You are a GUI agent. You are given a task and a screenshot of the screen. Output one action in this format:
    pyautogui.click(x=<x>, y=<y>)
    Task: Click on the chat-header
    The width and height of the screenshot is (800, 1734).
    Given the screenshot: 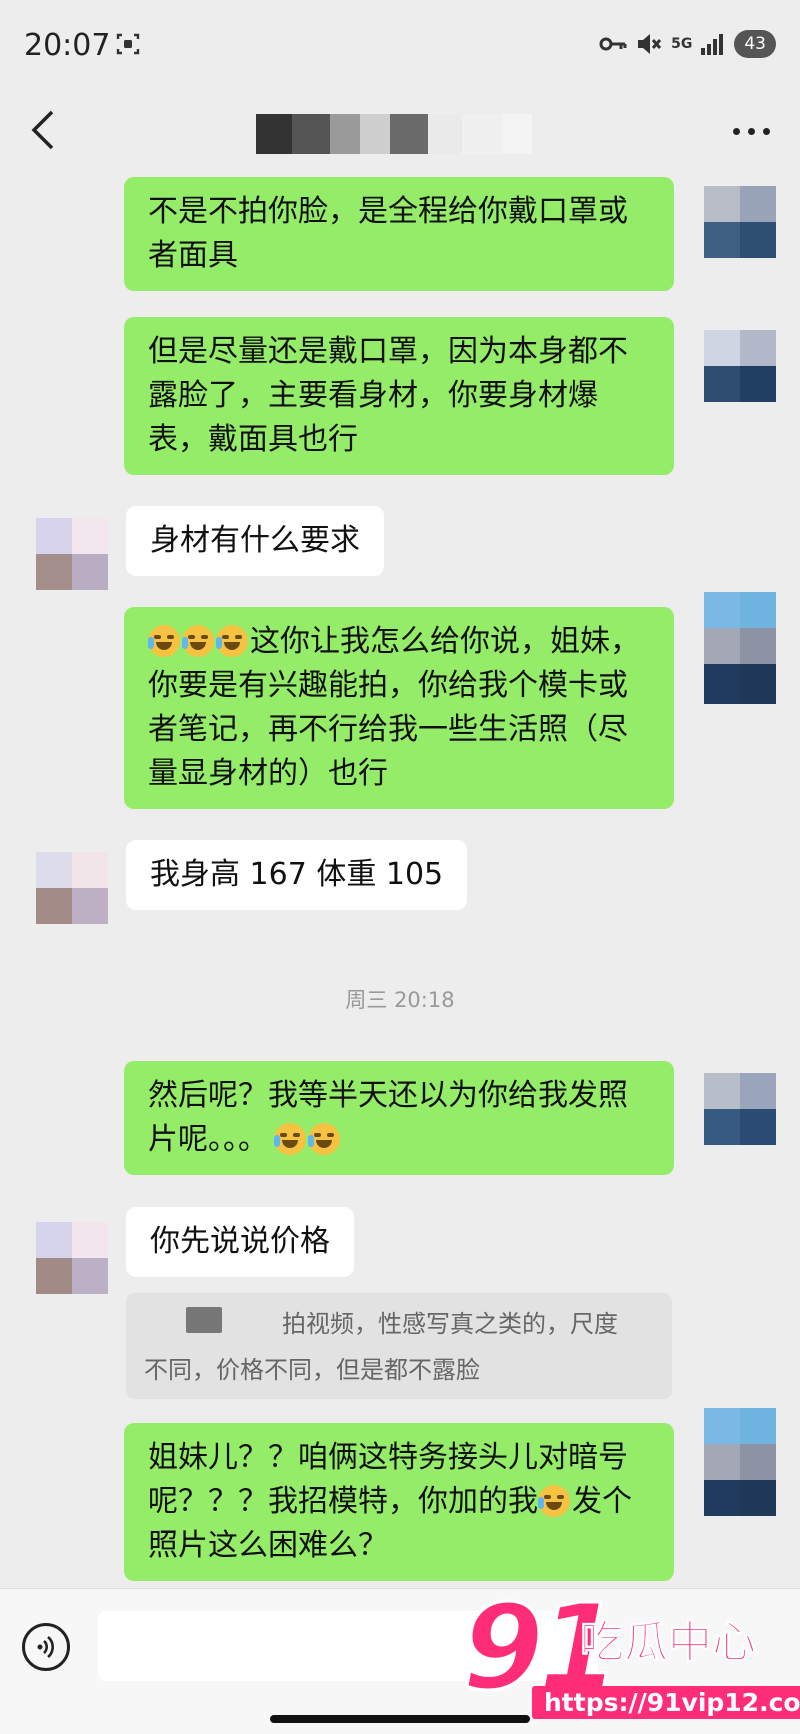 What is the action you would take?
    pyautogui.click(x=400, y=132)
    